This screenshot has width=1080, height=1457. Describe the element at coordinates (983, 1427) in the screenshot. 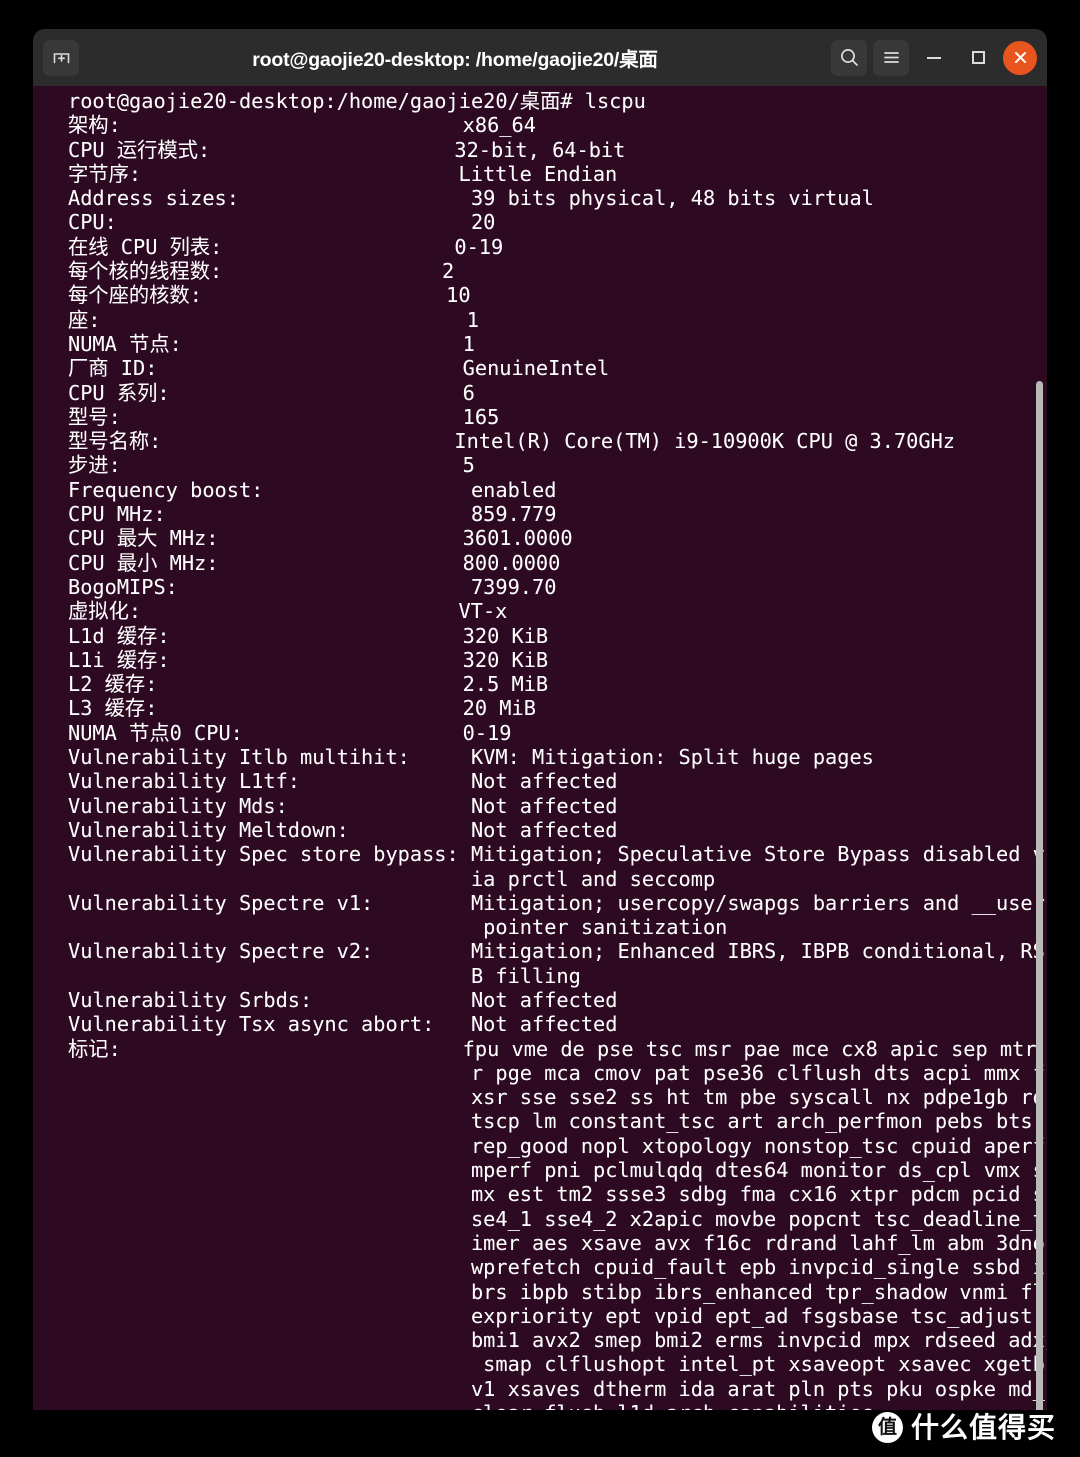

I see `watermark-text: 什么值得买` at that location.